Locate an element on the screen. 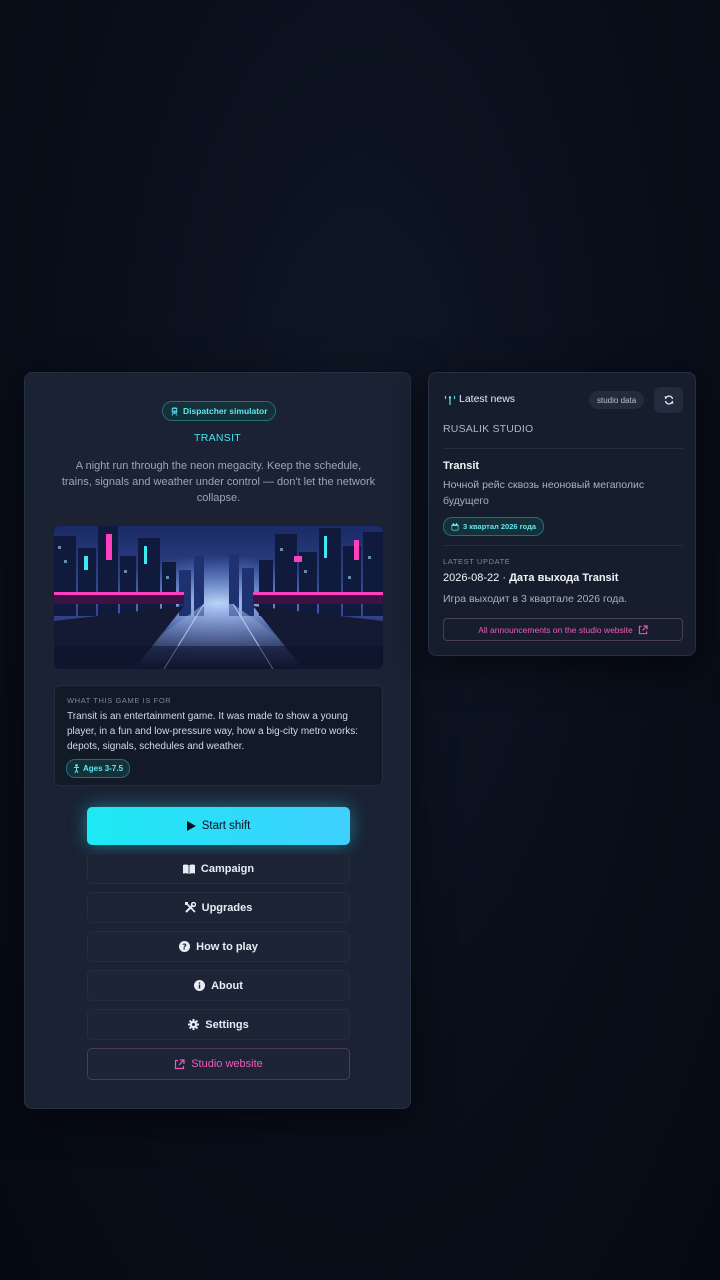 The image size is (720, 1280). upgrades-label: Upgrades is located at coordinates (227, 907).